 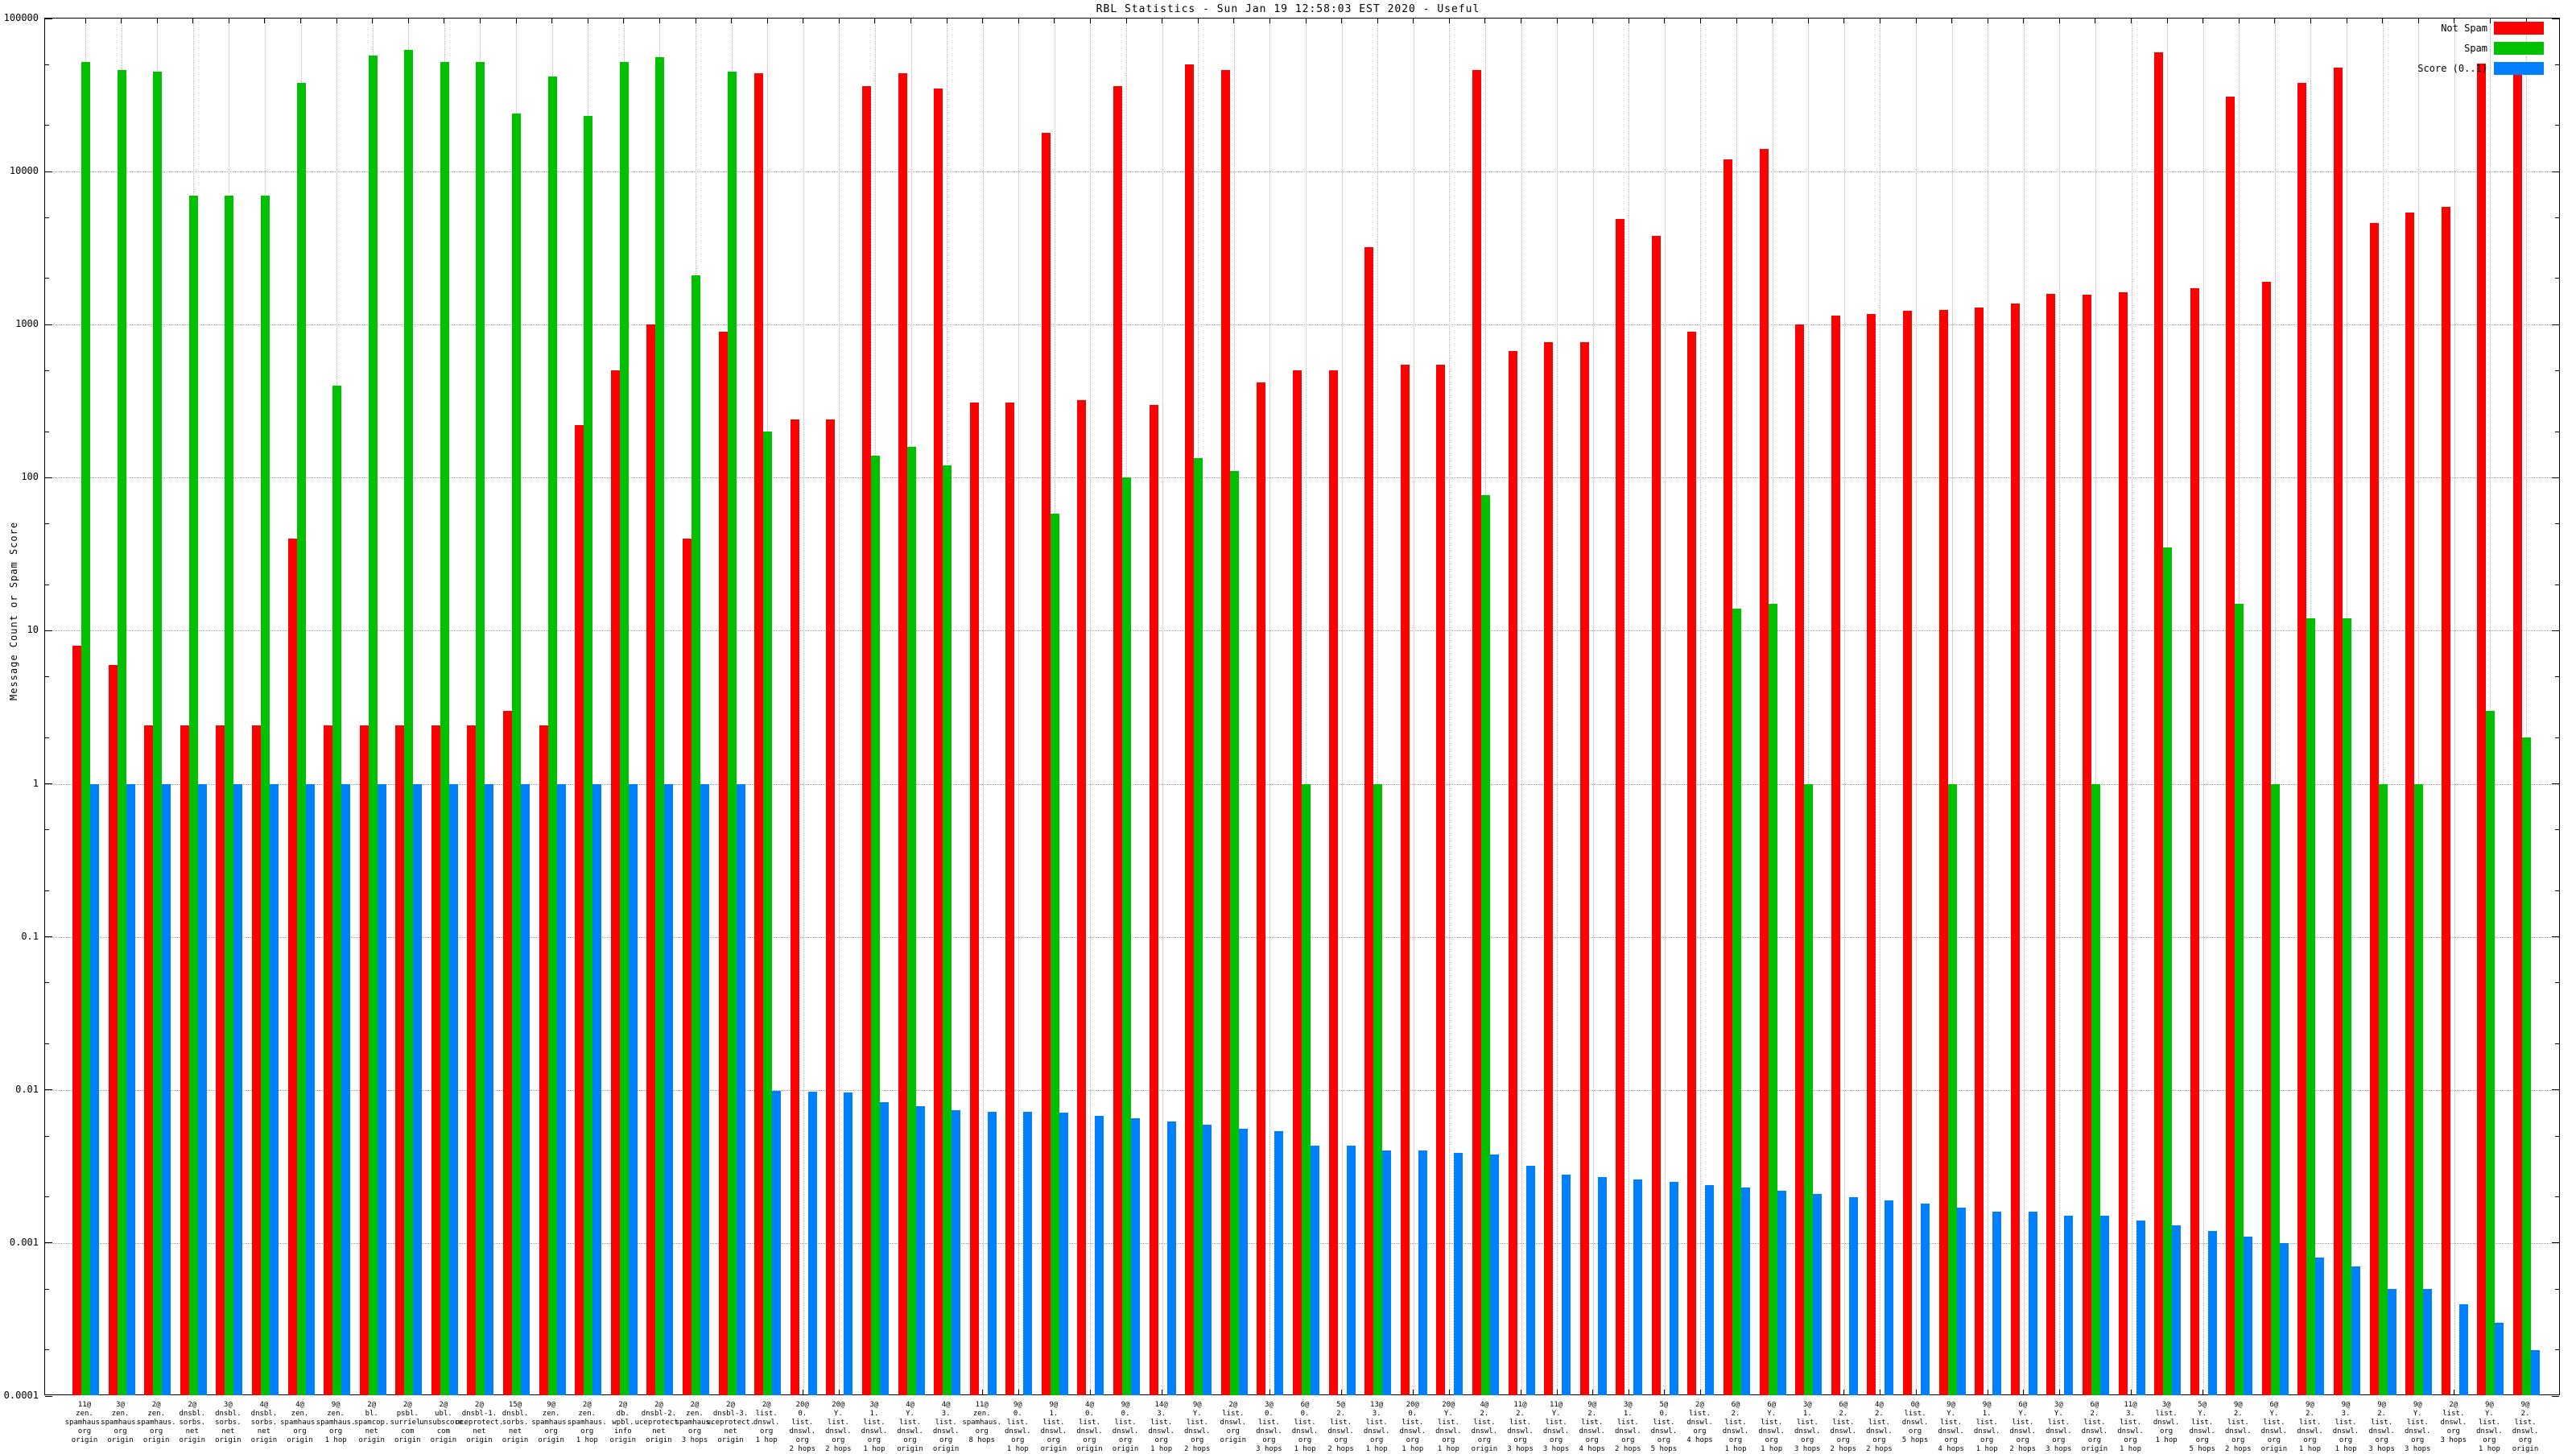 I want to click on y-gridline, so click(x=1302, y=631).